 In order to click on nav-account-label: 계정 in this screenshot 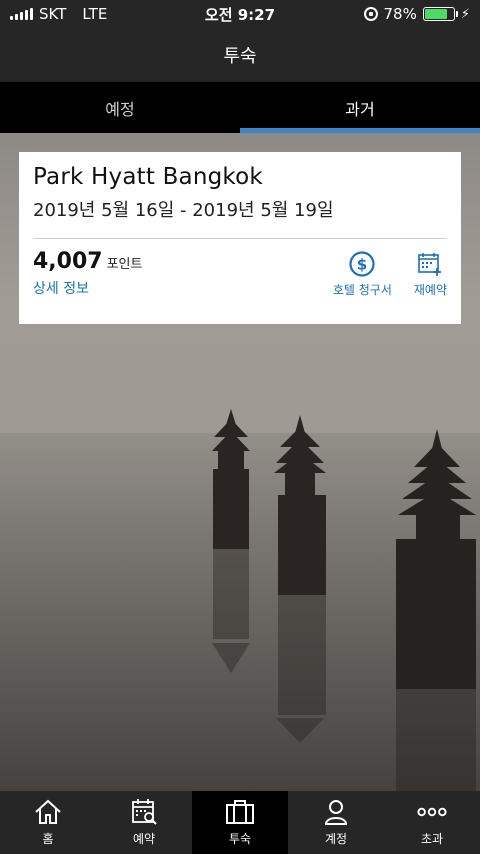, I will do `click(336, 839)`.